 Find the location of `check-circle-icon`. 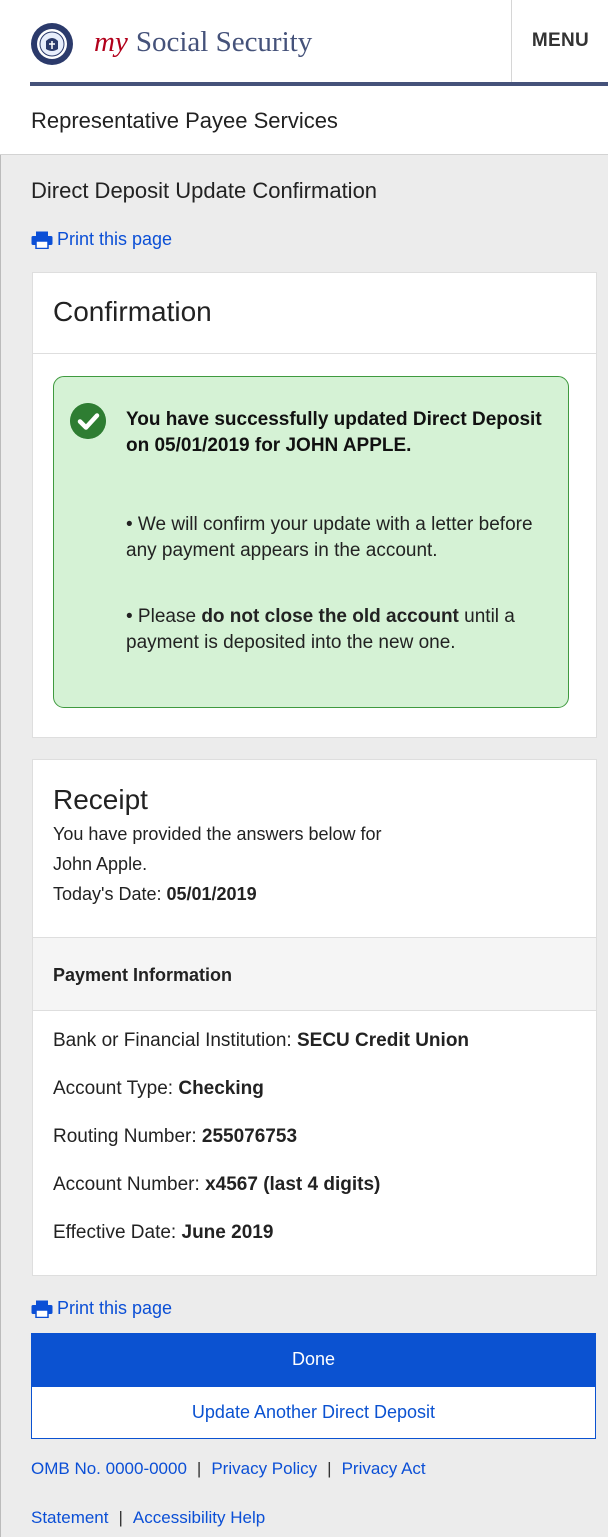

check-circle-icon is located at coordinates (88, 421).